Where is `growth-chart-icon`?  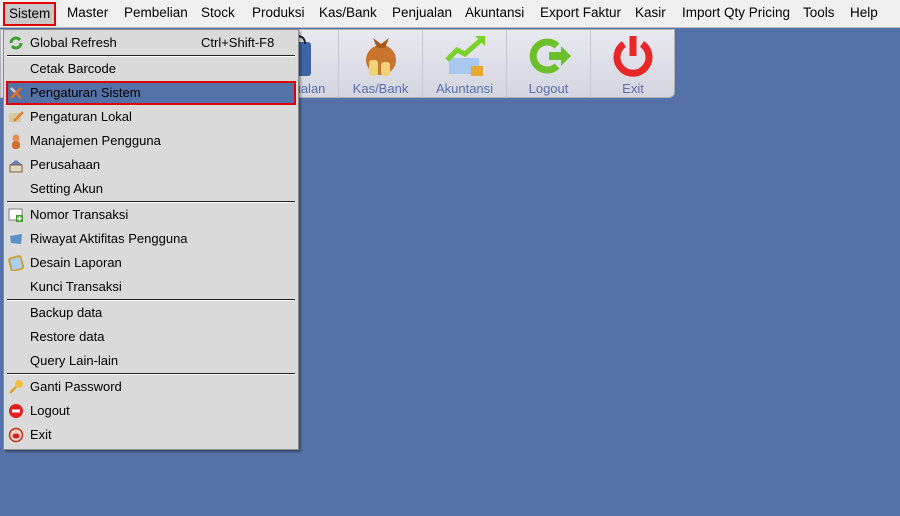
growth-chart-icon is located at coordinates (464, 56).